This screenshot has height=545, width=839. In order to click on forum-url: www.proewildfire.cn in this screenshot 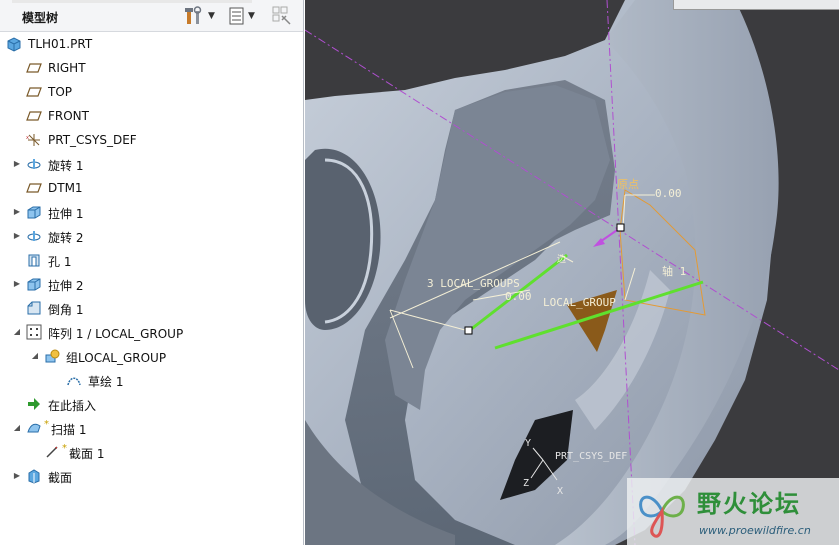, I will do `click(755, 530)`.